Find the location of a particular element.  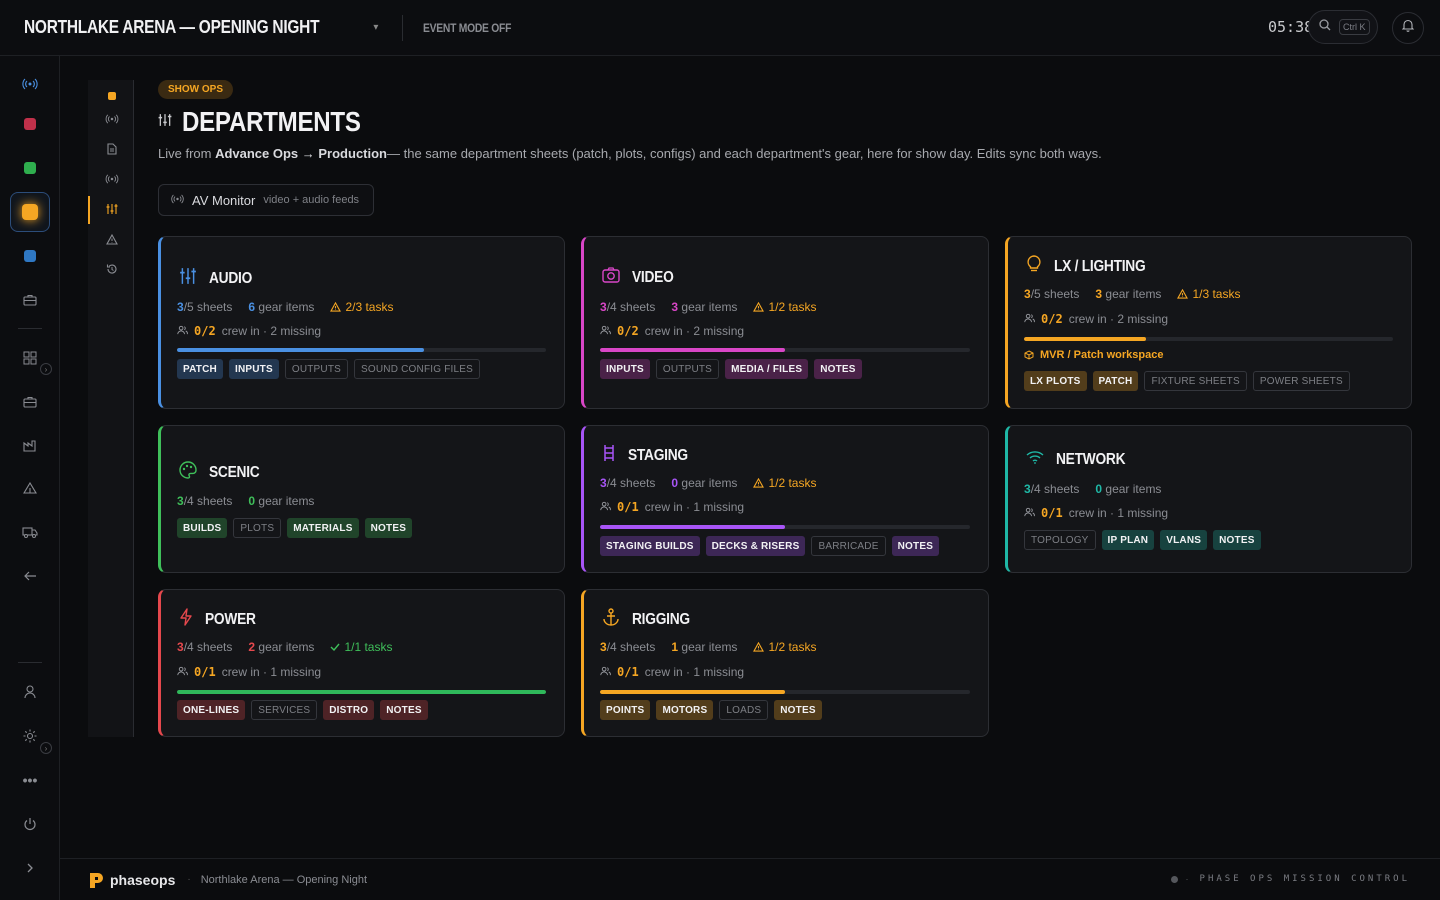

sheet-chip: MOTORS is located at coordinates (685, 710).